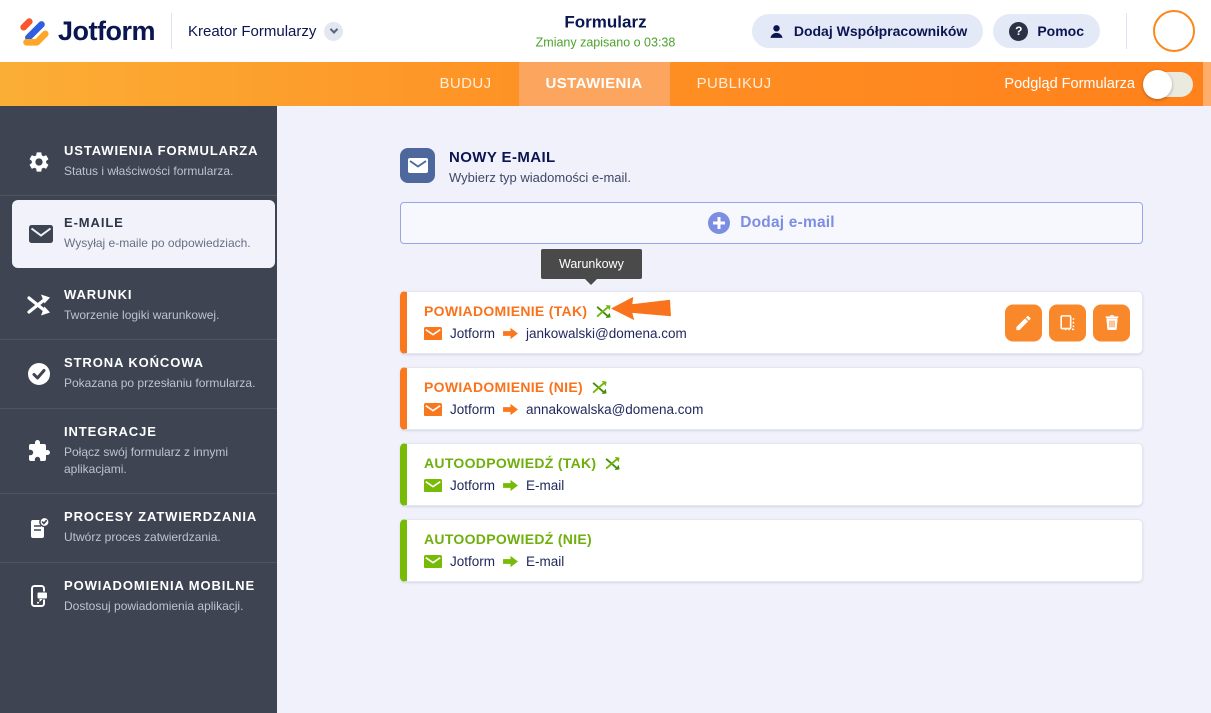 The width and height of the screenshot is (1211, 713). What do you see at coordinates (503, 387) in the screenshot?
I see `email-card-title: POWIADOMIENIE (NIE)` at bounding box center [503, 387].